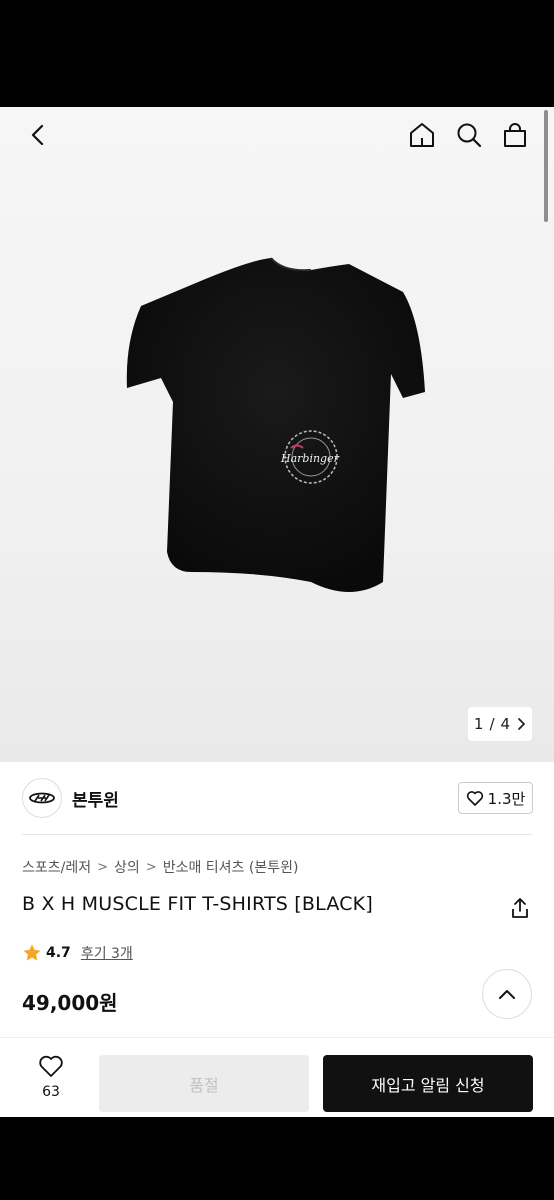 Image resolution: width=554 pixels, height=1200 pixels. I want to click on chevron-right-icon, so click(521, 724).